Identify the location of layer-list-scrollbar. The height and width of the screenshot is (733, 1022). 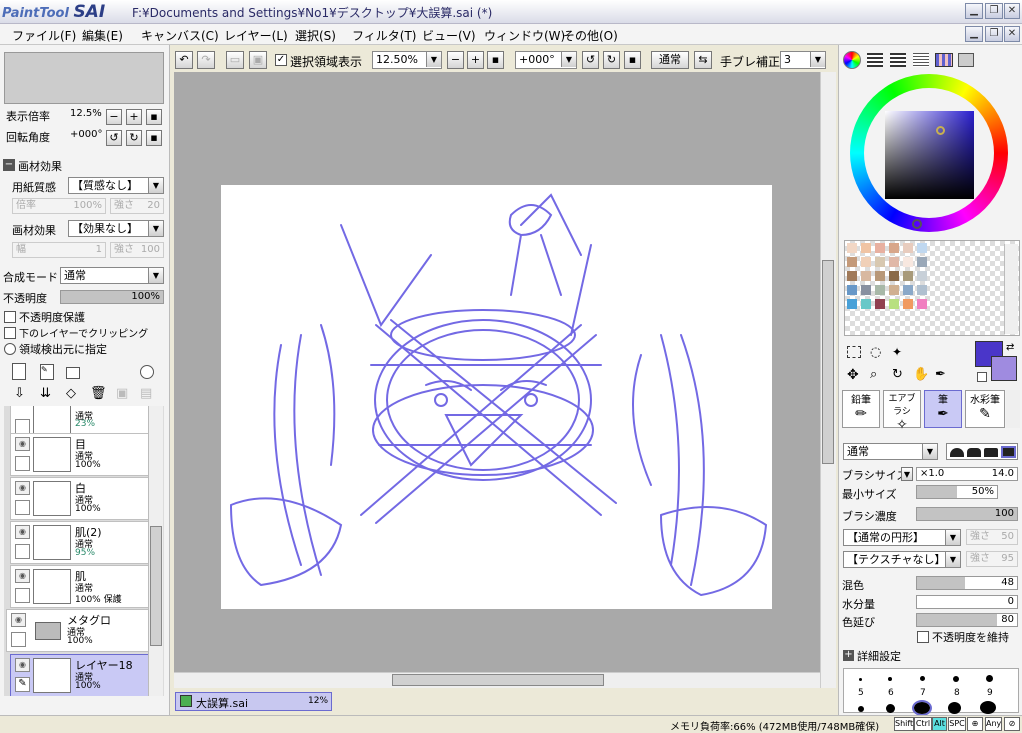
(155, 551).